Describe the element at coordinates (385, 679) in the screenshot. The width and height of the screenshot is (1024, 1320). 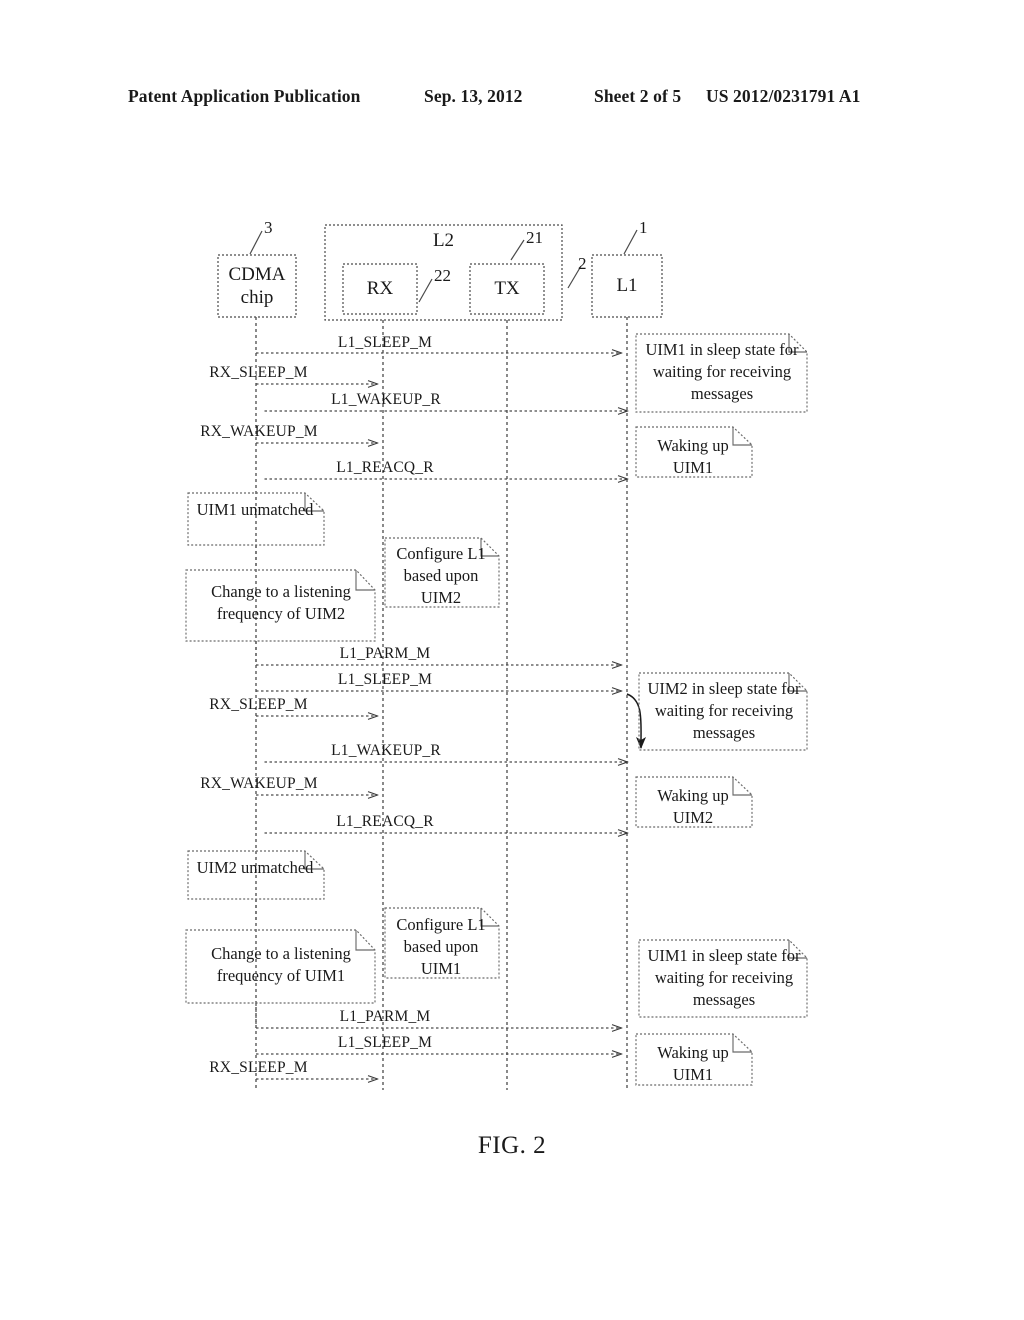
I see `message-label-m7: L1_SLEEP_M` at that location.